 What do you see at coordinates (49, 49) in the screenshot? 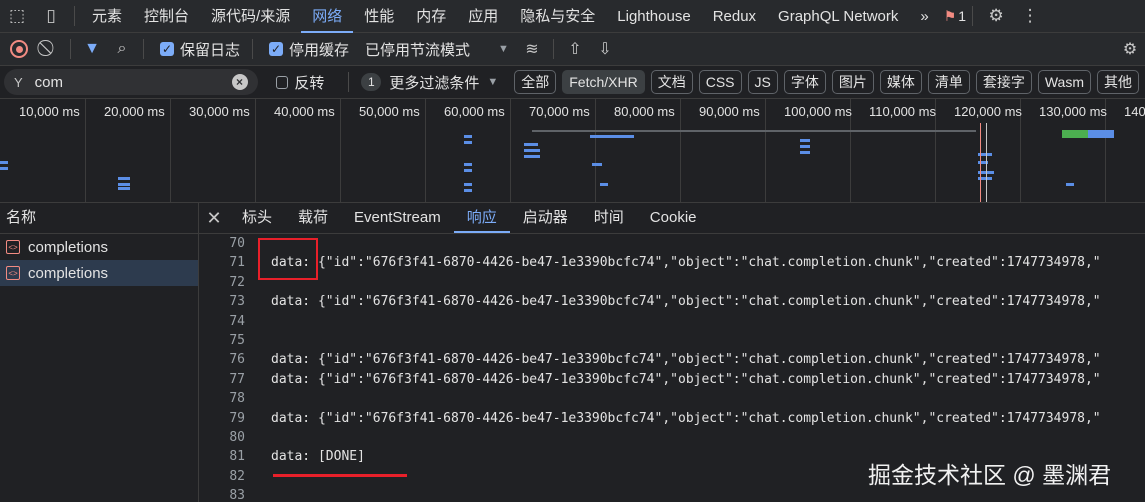
I see `clear-icon: ⃠` at bounding box center [49, 49].